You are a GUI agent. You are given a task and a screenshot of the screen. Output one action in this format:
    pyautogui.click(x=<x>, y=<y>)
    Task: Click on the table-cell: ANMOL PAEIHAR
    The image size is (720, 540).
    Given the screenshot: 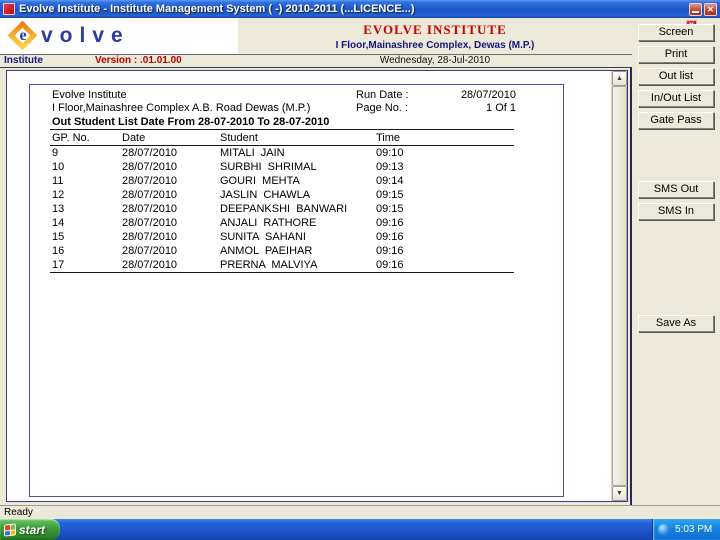 What is the action you would take?
    pyautogui.click(x=266, y=251)
    